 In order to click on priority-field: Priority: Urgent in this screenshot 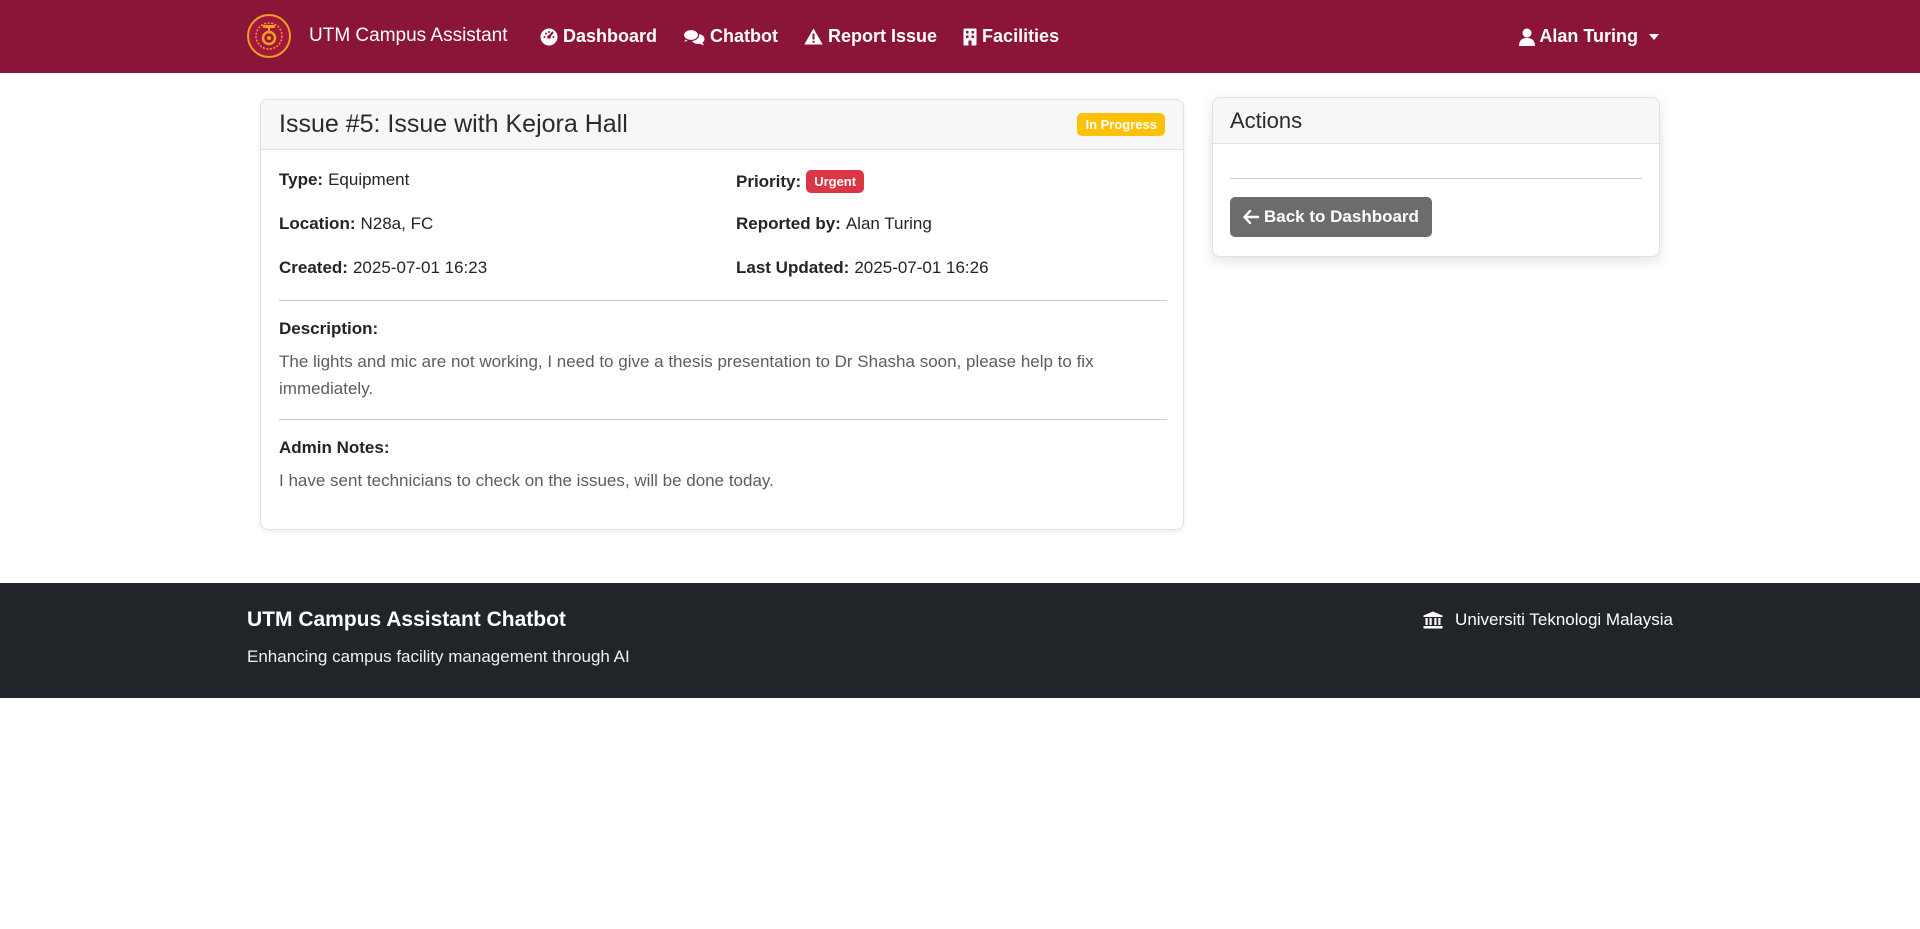, I will do `click(800, 181)`.